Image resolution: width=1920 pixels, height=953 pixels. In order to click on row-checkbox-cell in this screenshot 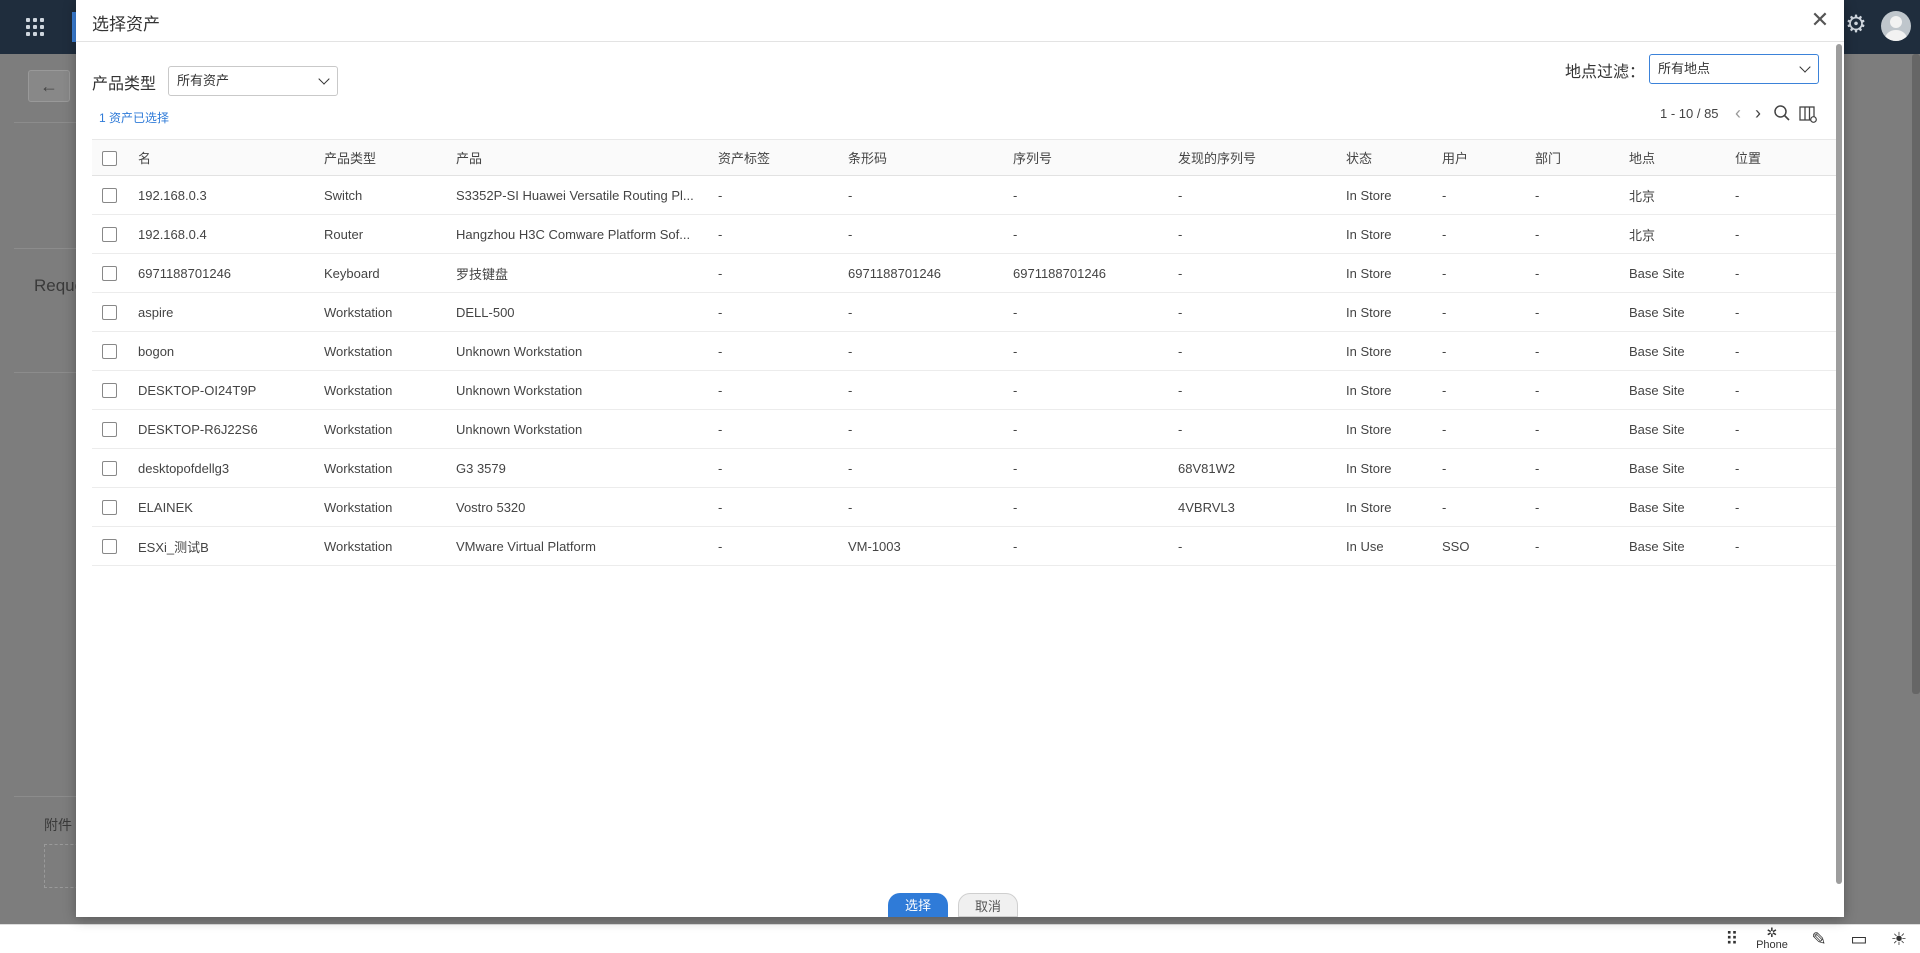, I will do `click(115, 234)`.